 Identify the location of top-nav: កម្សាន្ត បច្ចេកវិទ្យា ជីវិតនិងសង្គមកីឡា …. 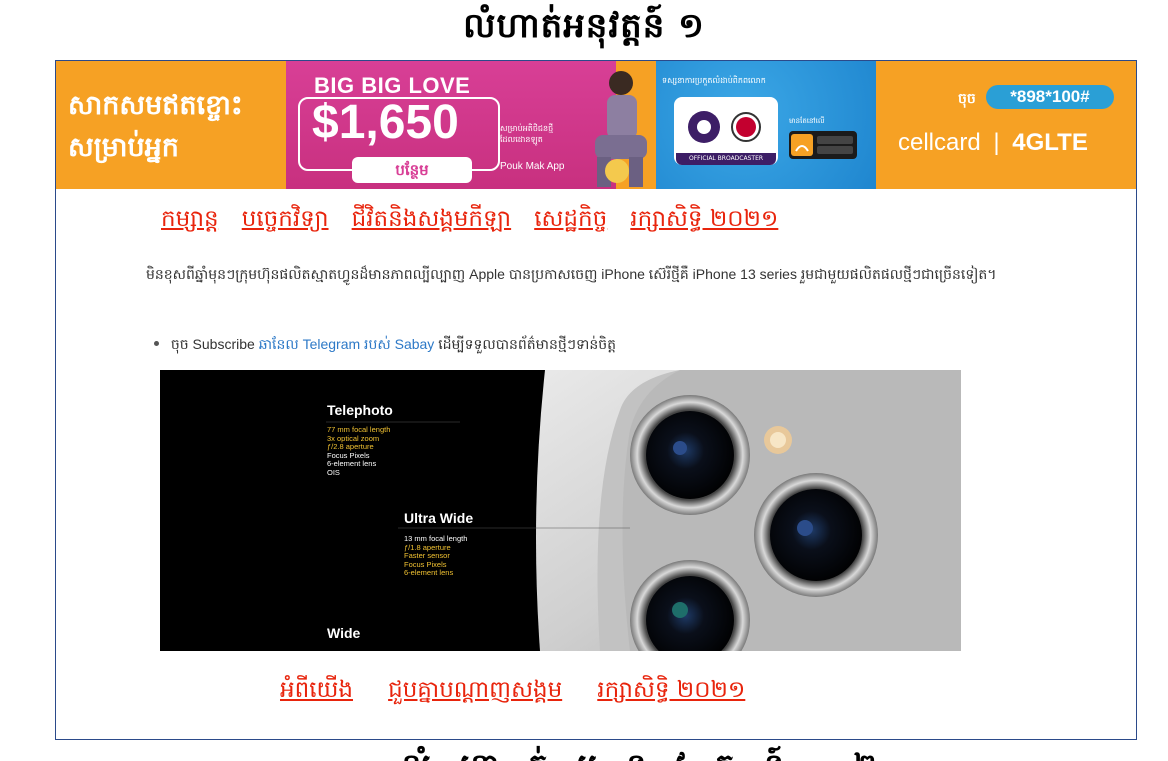
(478, 222).